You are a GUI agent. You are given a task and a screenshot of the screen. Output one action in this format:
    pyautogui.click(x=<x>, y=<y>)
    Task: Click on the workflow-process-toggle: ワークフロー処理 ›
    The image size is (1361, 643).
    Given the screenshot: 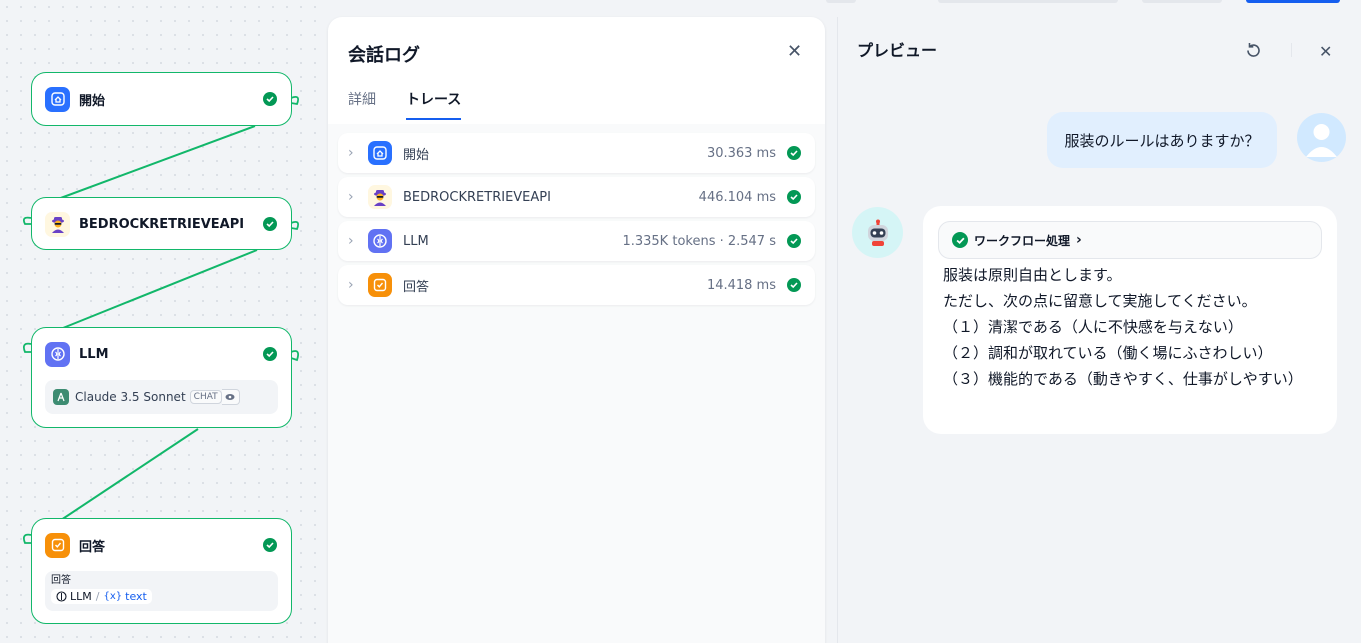 What is the action you would take?
    pyautogui.click(x=1130, y=240)
    